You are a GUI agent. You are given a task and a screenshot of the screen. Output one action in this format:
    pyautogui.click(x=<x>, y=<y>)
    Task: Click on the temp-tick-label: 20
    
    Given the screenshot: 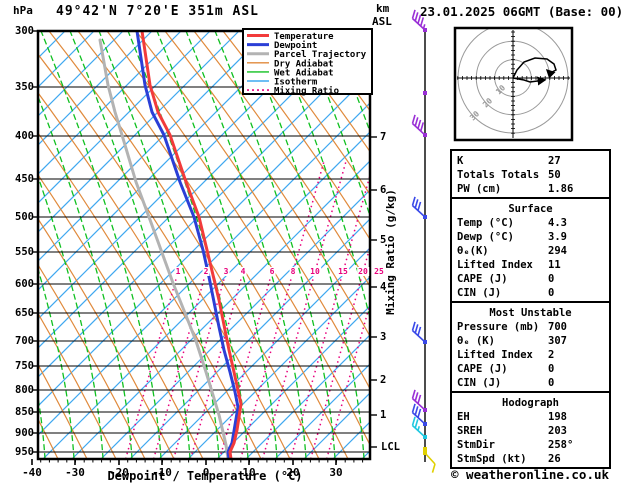 What is the action you would take?
    pyautogui.click(x=293, y=472)
    